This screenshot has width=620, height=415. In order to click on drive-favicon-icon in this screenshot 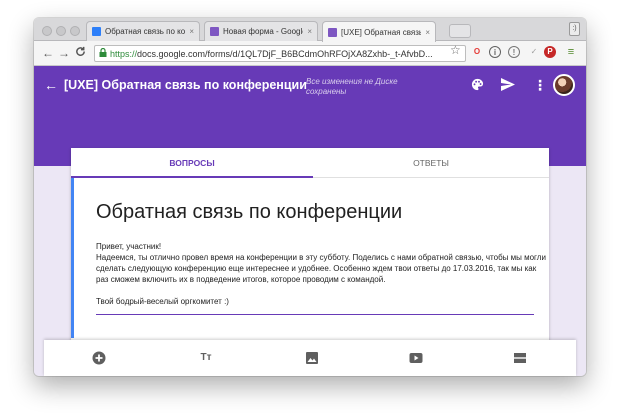, I will do `click(96, 31)`.